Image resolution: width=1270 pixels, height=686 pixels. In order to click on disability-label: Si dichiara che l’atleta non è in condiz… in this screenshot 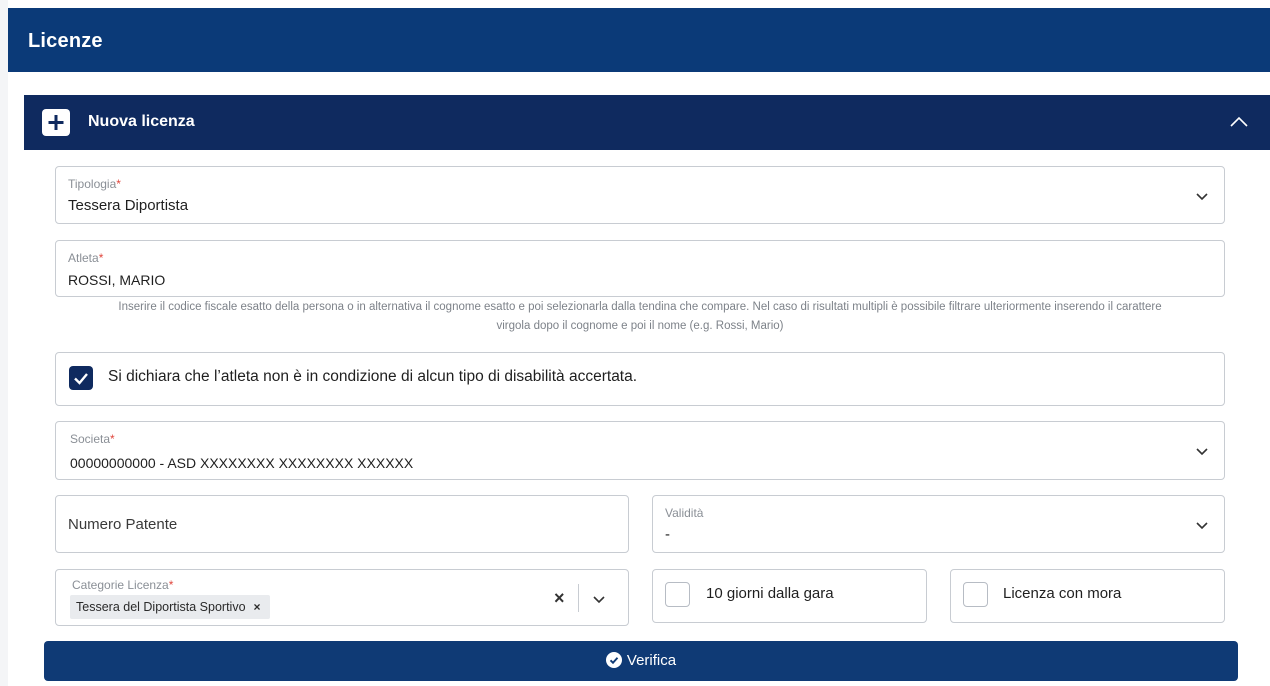, I will do `click(373, 376)`.